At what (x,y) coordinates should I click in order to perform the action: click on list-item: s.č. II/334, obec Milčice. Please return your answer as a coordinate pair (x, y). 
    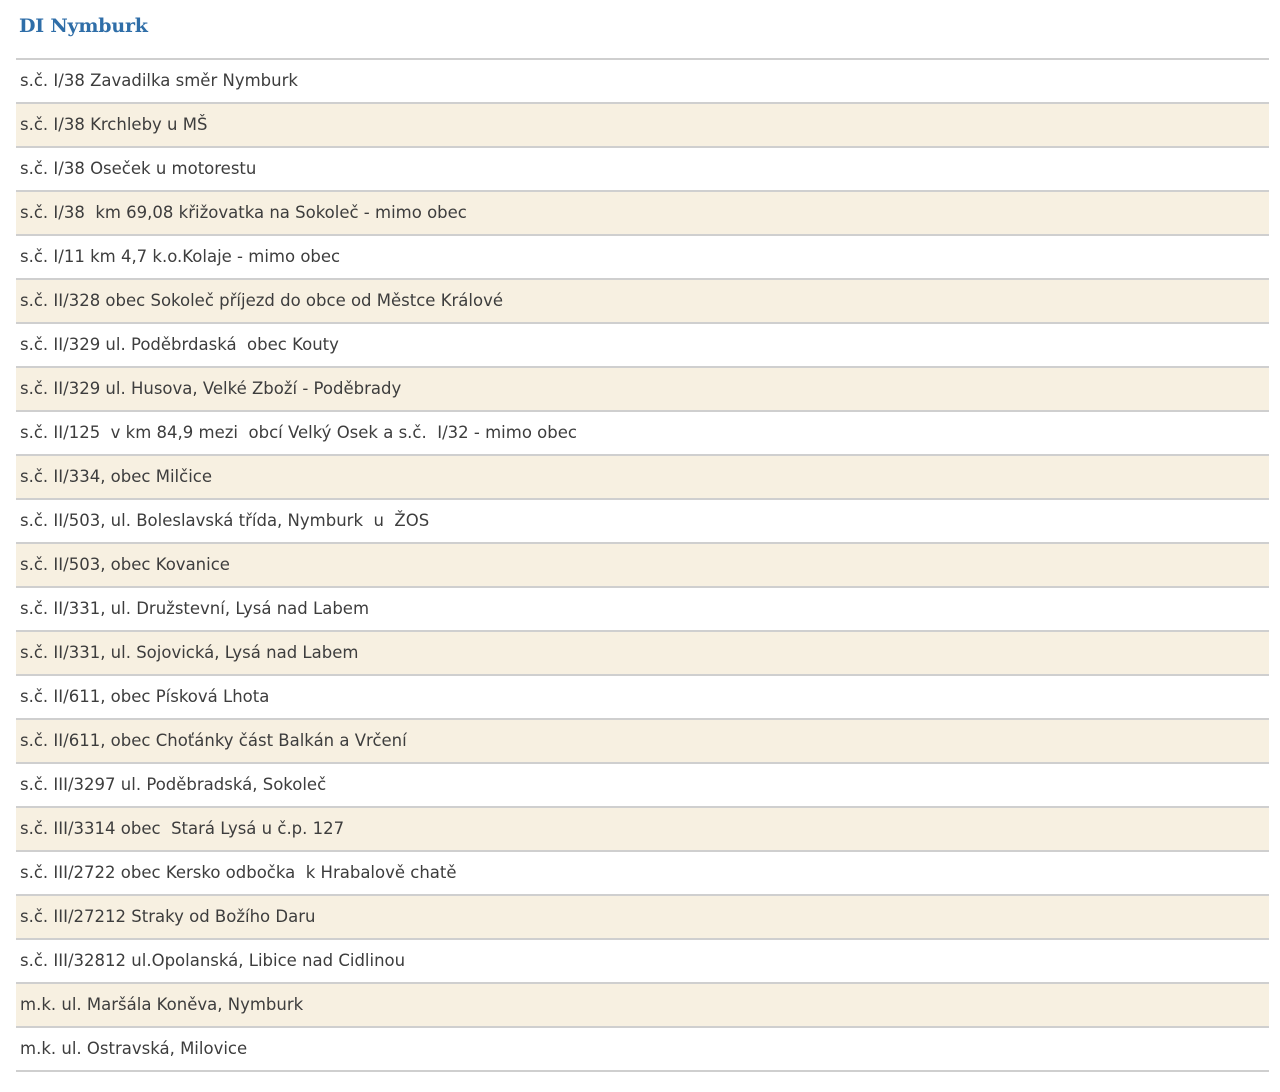
    Looking at the image, I should click on (642, 478).